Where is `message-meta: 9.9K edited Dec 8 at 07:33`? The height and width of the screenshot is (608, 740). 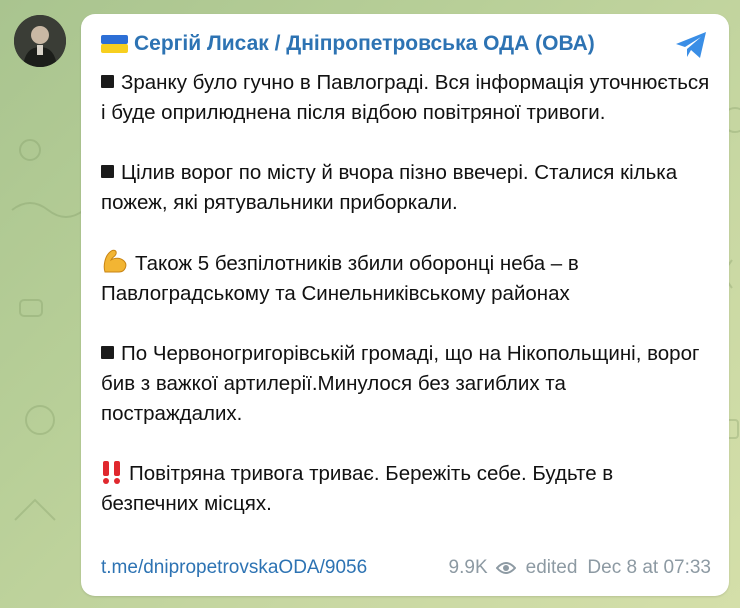
message-meta: 9.9K edited Dec 8 at 07:33 is located at coordinates (580, 568).